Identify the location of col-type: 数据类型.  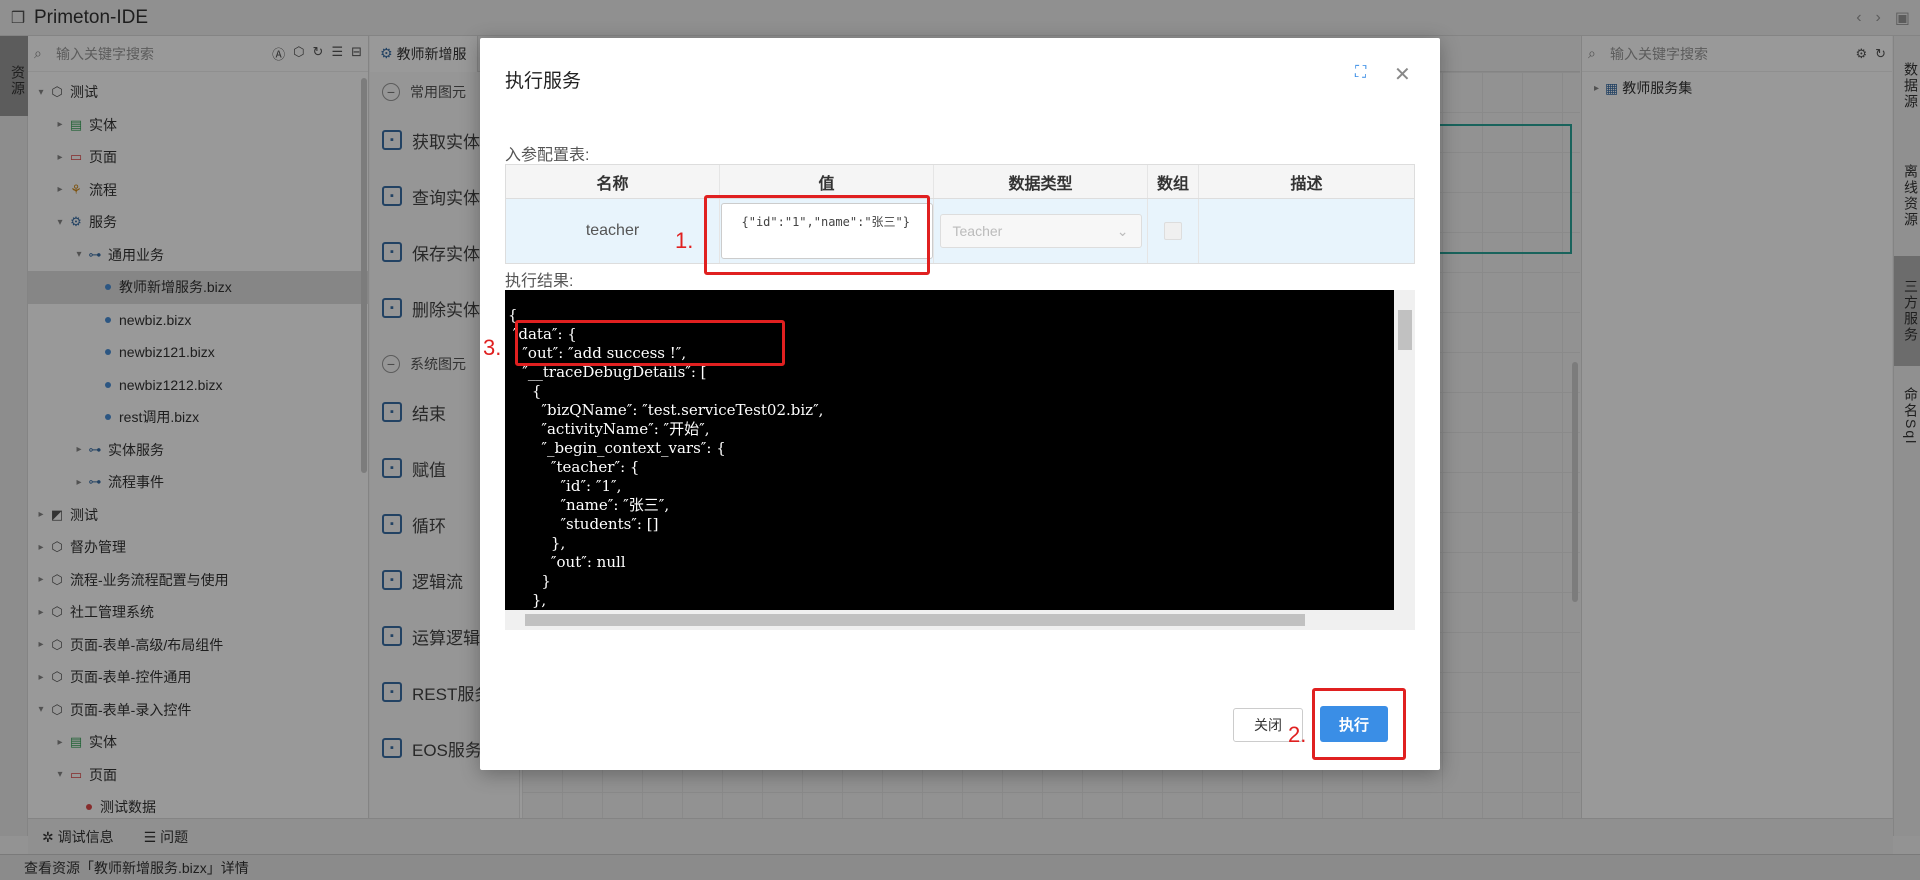
(1041, 181).